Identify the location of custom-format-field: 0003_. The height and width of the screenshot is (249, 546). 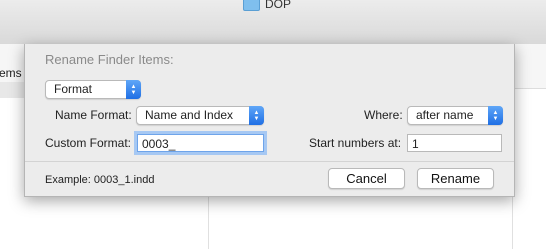
(200, 143).